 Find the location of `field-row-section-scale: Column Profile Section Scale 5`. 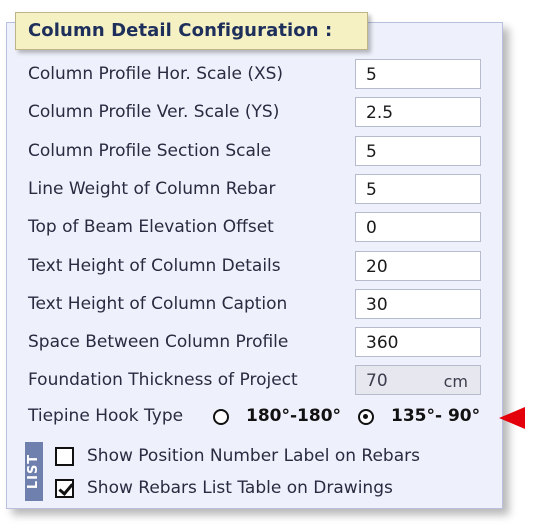

field-row-section-scale: Column Profile Section Scale 5 is located at coordinates (284, 151).